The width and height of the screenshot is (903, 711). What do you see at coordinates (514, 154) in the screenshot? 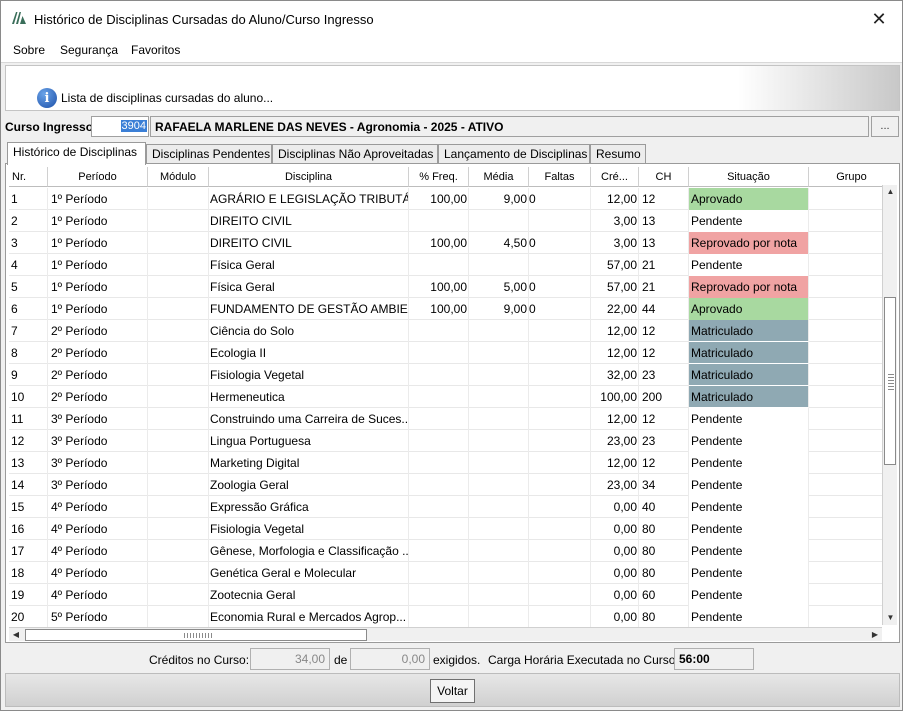
I see `tab-lancamento-disciplinas: Lançamento de Disciplinas` at bounding box center [514, 154].